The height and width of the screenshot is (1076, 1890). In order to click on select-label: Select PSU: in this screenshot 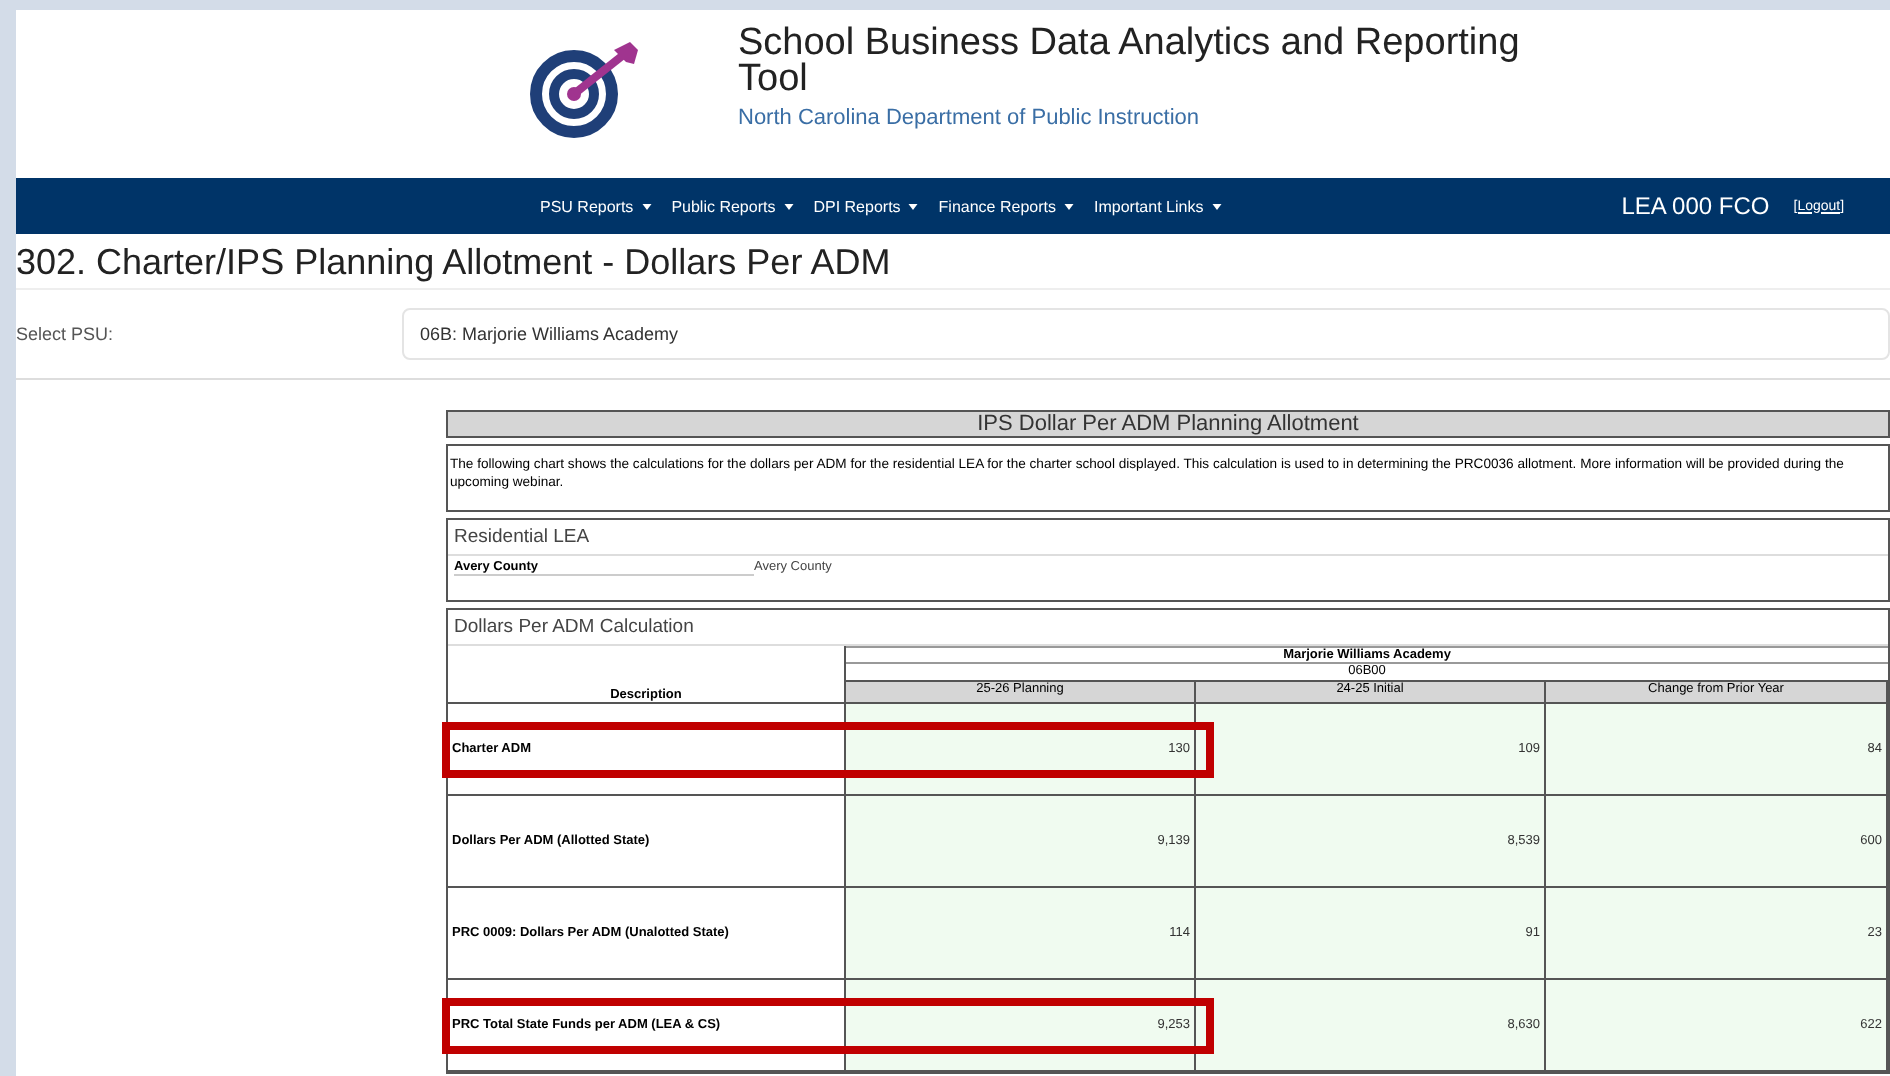, I will do `click(66, 334)`.